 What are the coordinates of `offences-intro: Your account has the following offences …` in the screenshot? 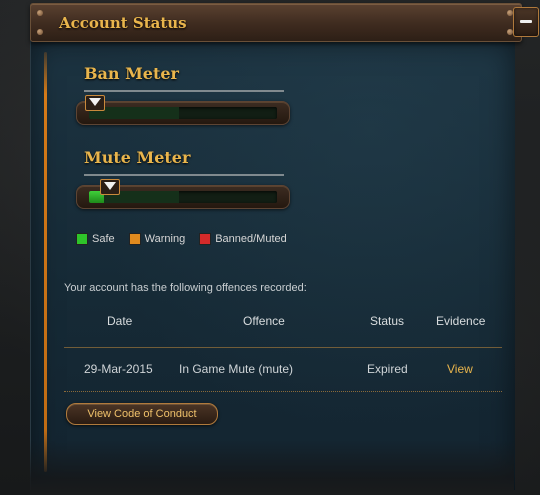 It's located at (185, 288).